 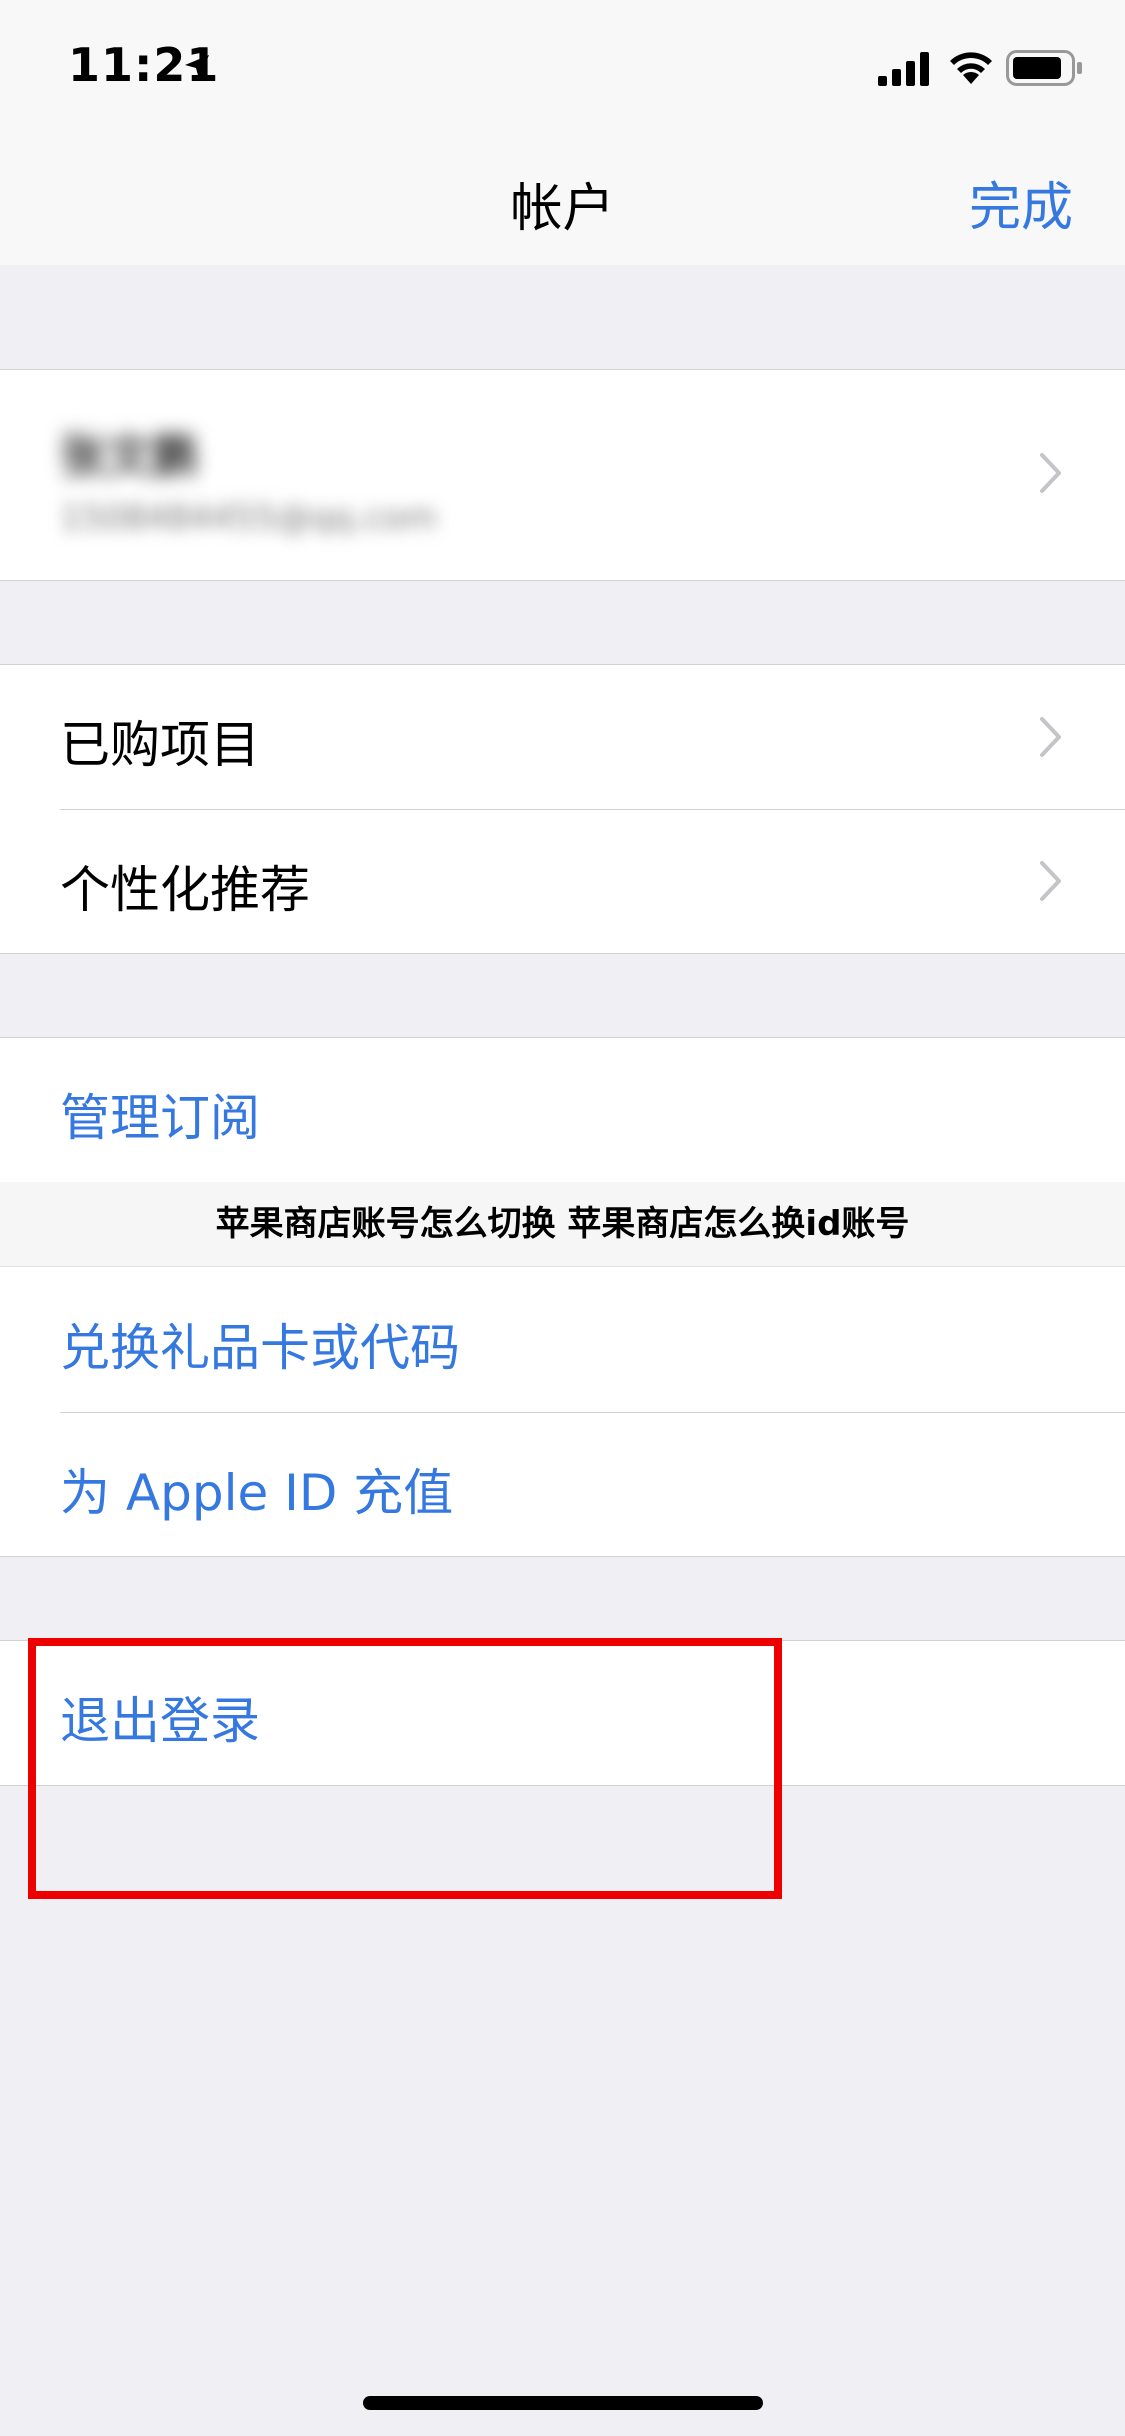 What do you see at coordinates (1021, 202) in the screenshot?
I see `done-button: 完成` at bounding box center [1021, 202].